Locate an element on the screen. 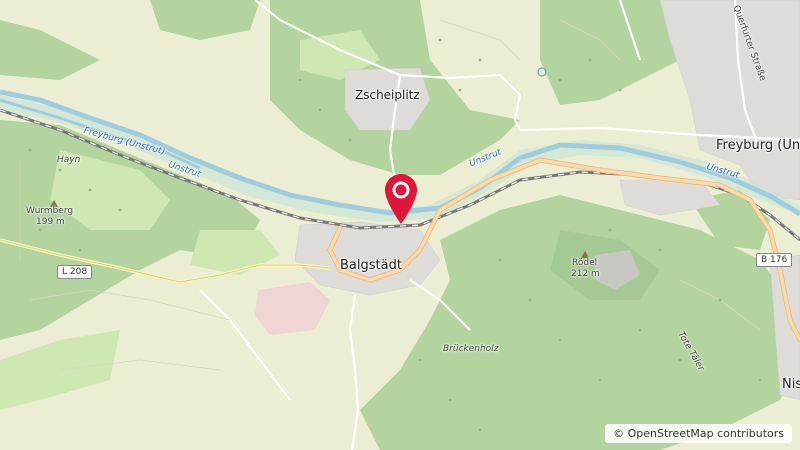 The width and height of the screenshot is (800, 450). road-shield-l208: L 208 is located at coordinates (75, 272).